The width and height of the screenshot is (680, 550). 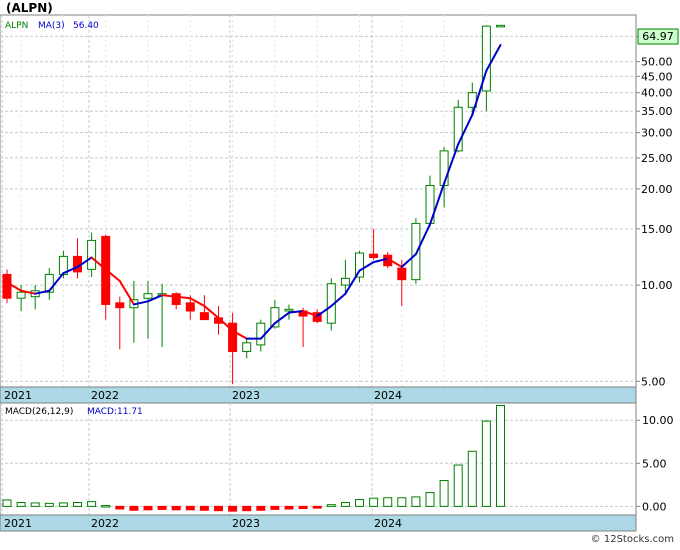 I want to click on price-y-tick-label: 10.00, so click(x=657, y=285).